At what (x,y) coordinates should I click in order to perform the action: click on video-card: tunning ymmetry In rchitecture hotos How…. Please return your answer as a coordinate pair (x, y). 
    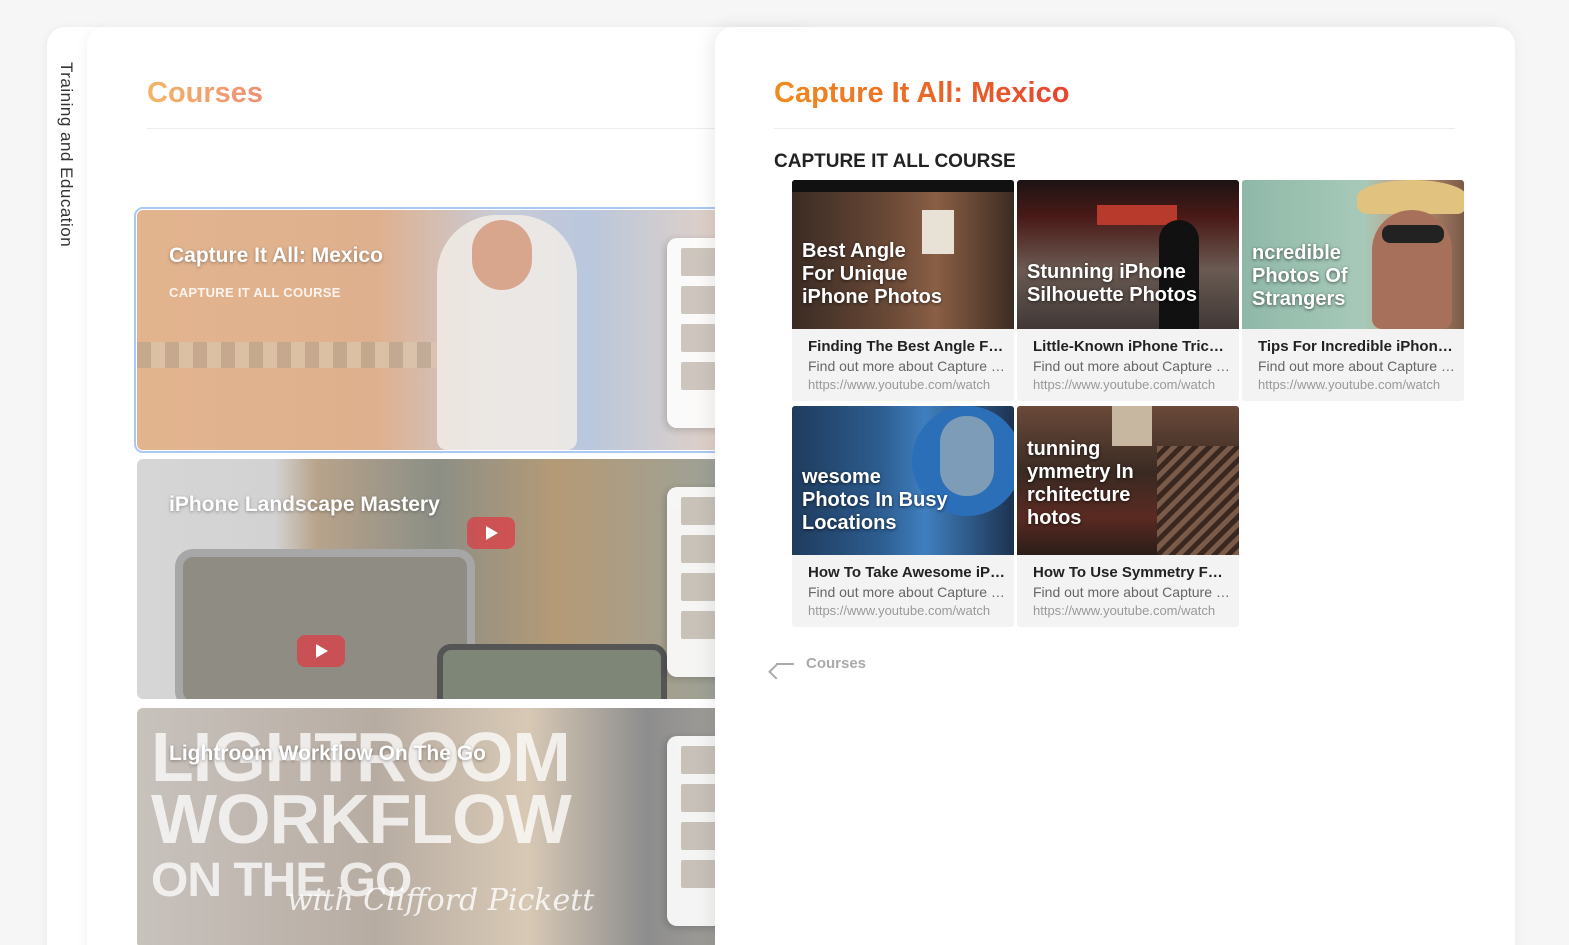
    Looking at the image, I should click on (1128, 516).